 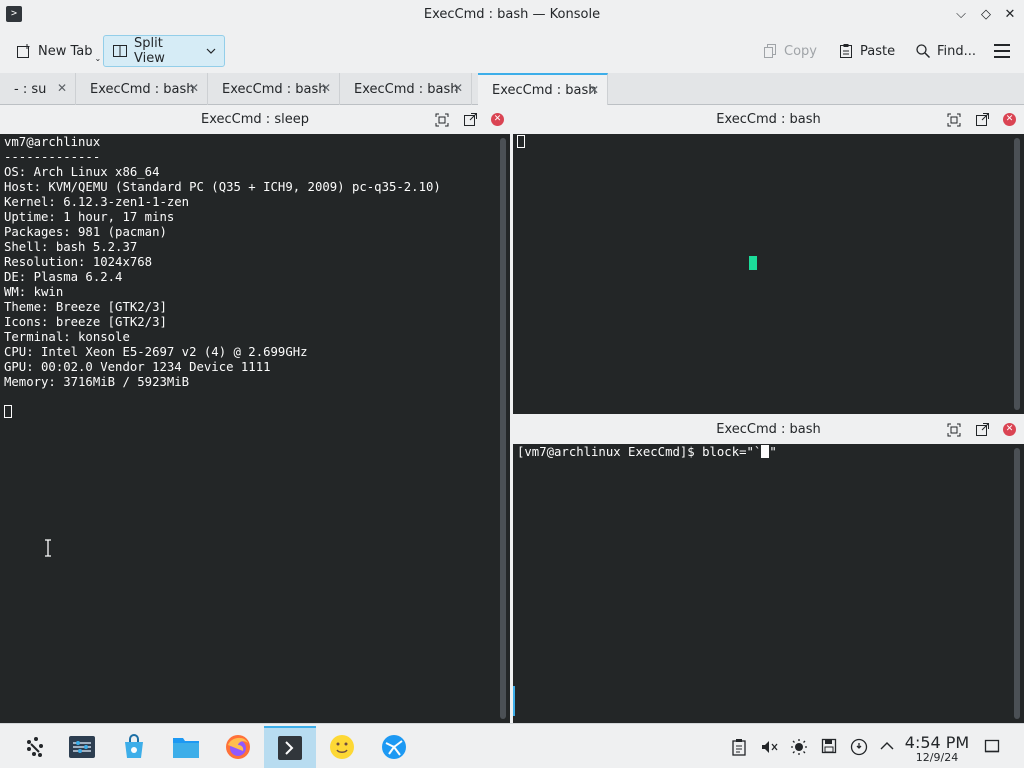 I want to click on term-line: Terminal: konsole, so click(x=67, y=337).